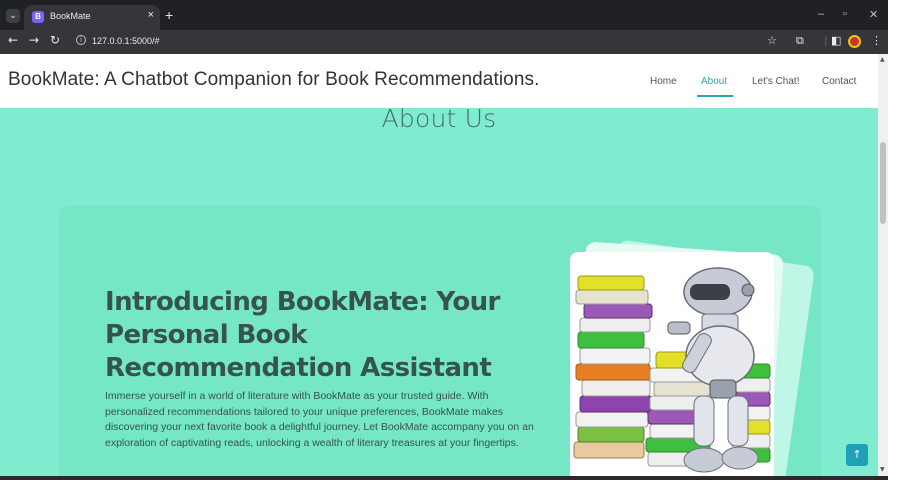 This screenshot has height=480, width=897. I want to click on window-bottom-edge, so click(444, 478).